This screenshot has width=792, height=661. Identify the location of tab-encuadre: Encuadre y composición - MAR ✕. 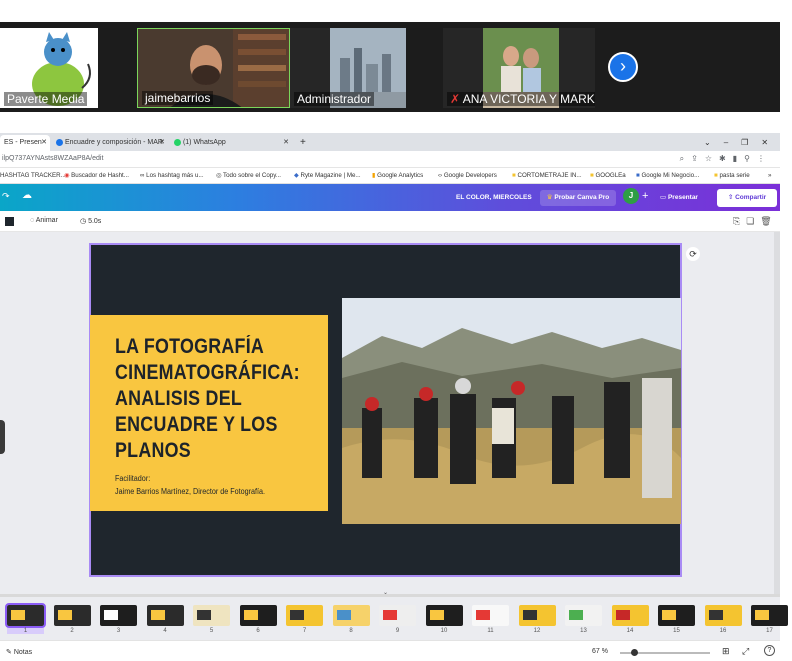
(110, 143).